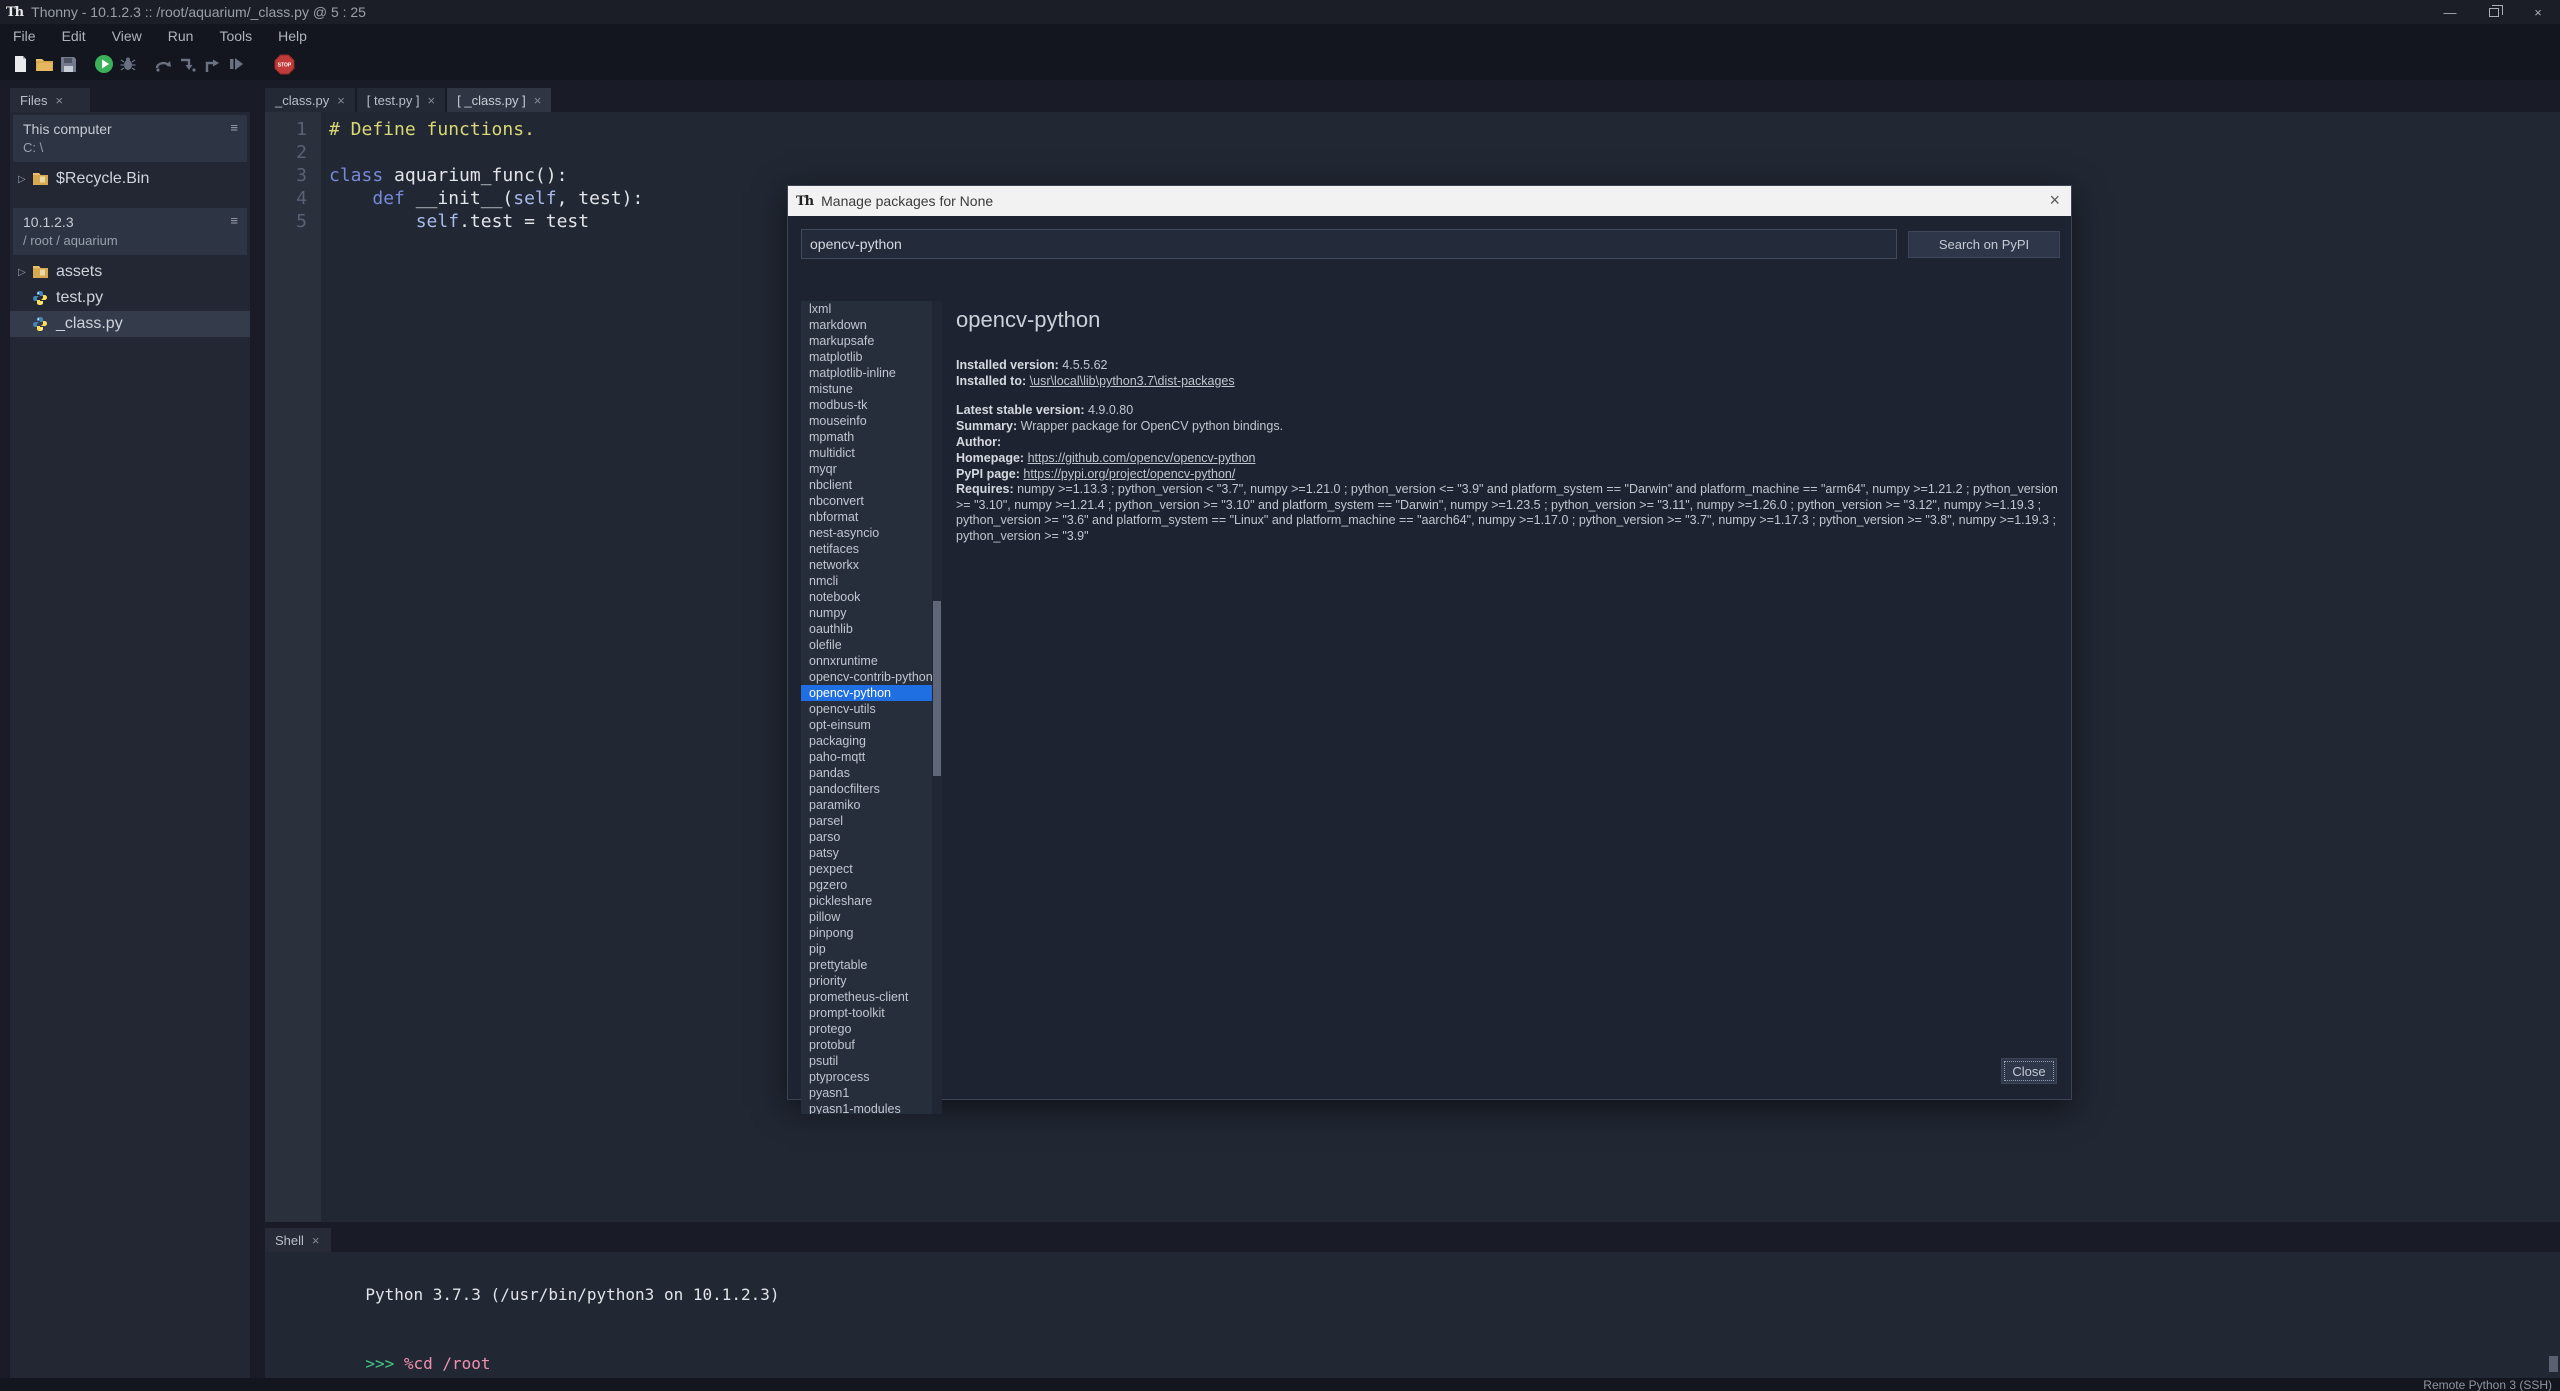 This screenshot has height=1391, width=2560. Describe the element at coordinates (866, 741) in the screenshot. I see `package-list-item: packaging` at that location.